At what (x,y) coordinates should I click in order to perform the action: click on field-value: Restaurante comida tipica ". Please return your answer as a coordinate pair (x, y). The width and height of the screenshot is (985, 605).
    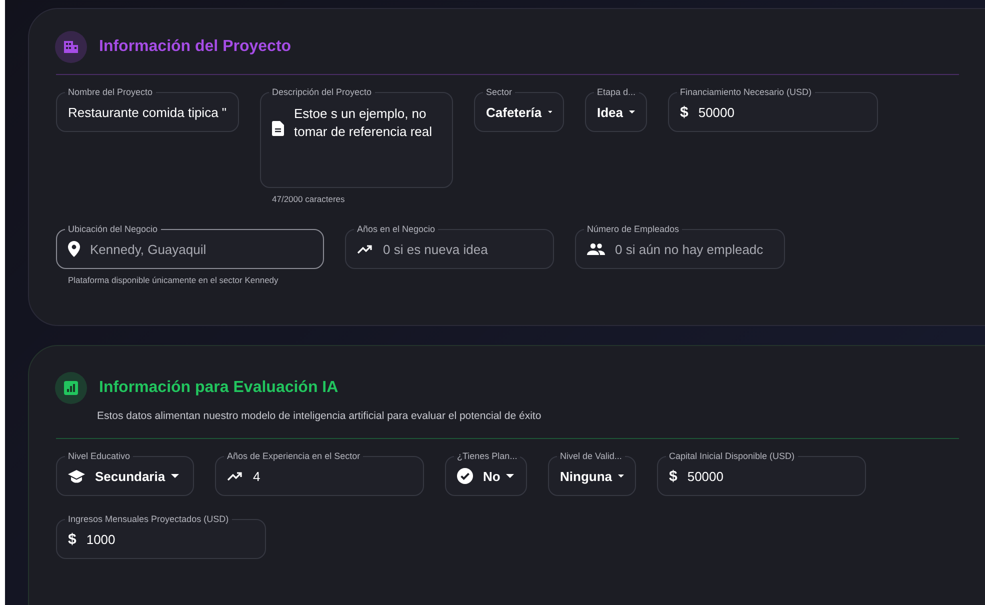
    Looking at the image, I should click on (147, 112).